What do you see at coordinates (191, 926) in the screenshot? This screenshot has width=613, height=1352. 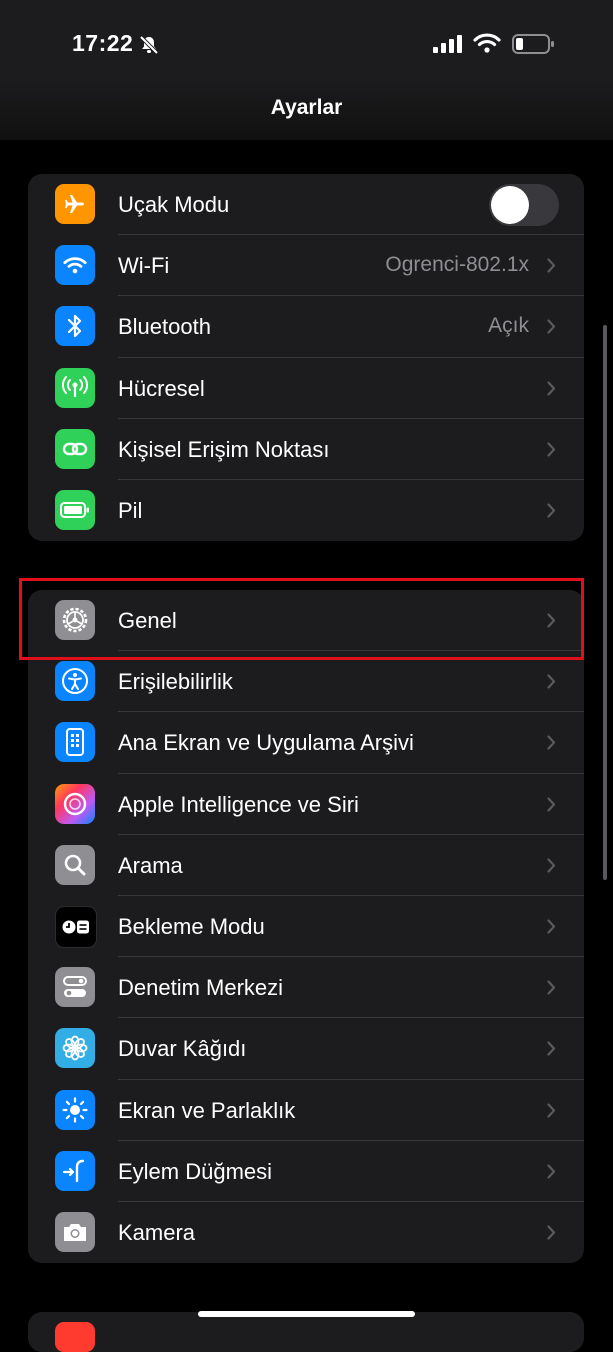 I see `standby-label: Bekleme Modu` at bounding box center [191, 926].